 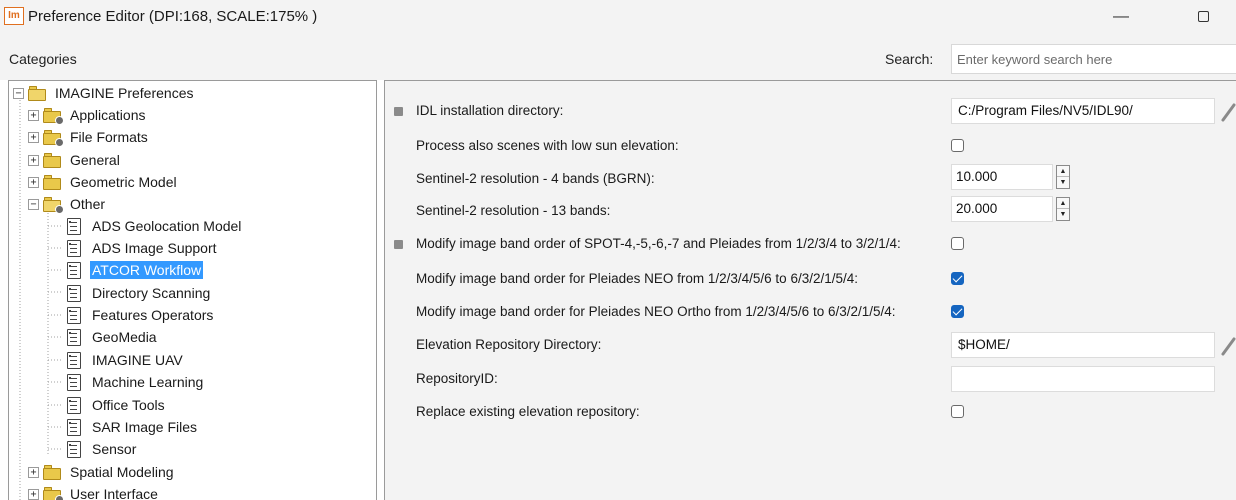 I want to click on tree-item-atcor-workflow: ATCOR Workflow, so click(x=135, y=270).